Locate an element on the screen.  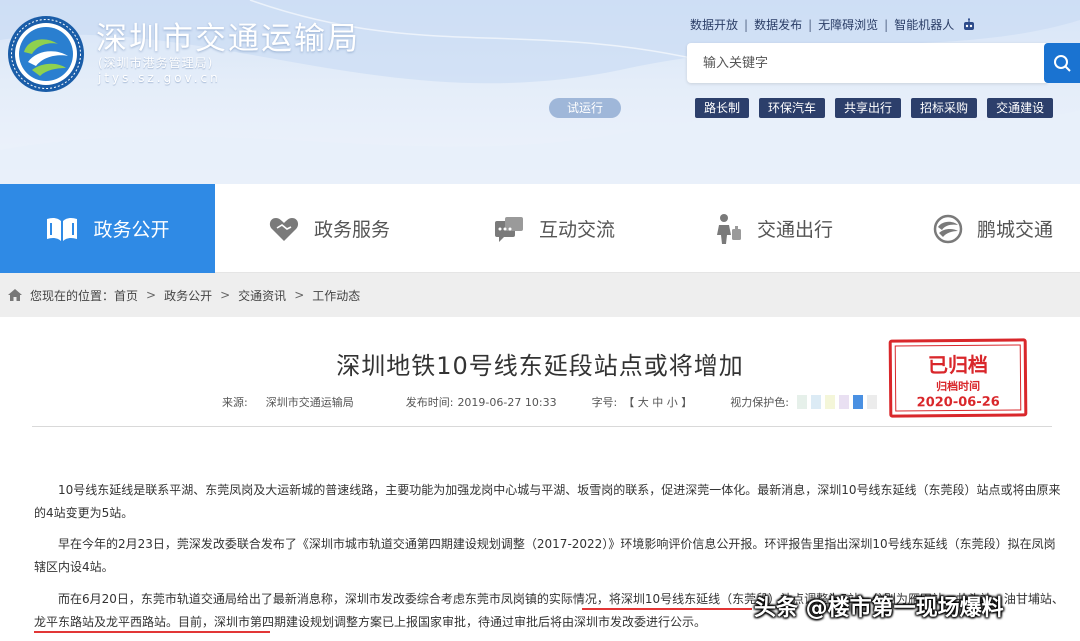
site-title: 深圳市交通运输局 is located at coordinates (228, 39).